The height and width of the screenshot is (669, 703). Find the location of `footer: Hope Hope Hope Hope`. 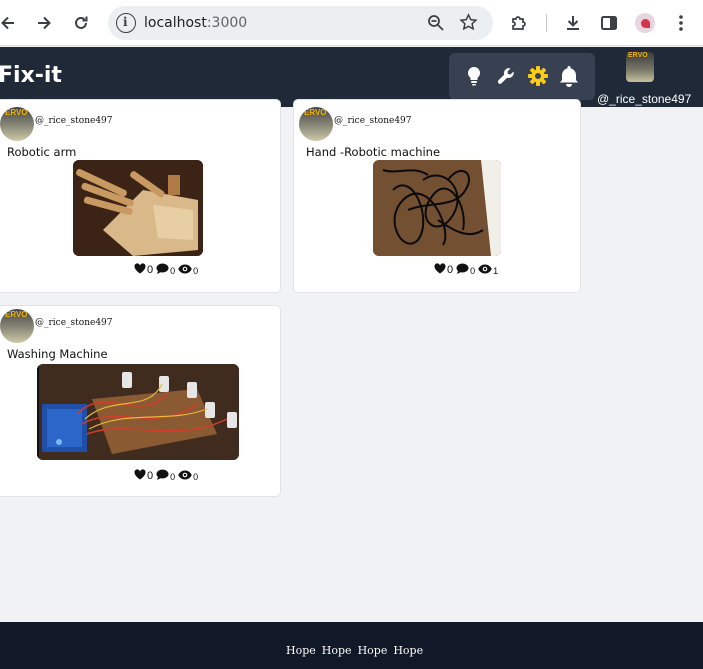

footer: Hope Hope Hope Hope is located at coordinates (351, 645).